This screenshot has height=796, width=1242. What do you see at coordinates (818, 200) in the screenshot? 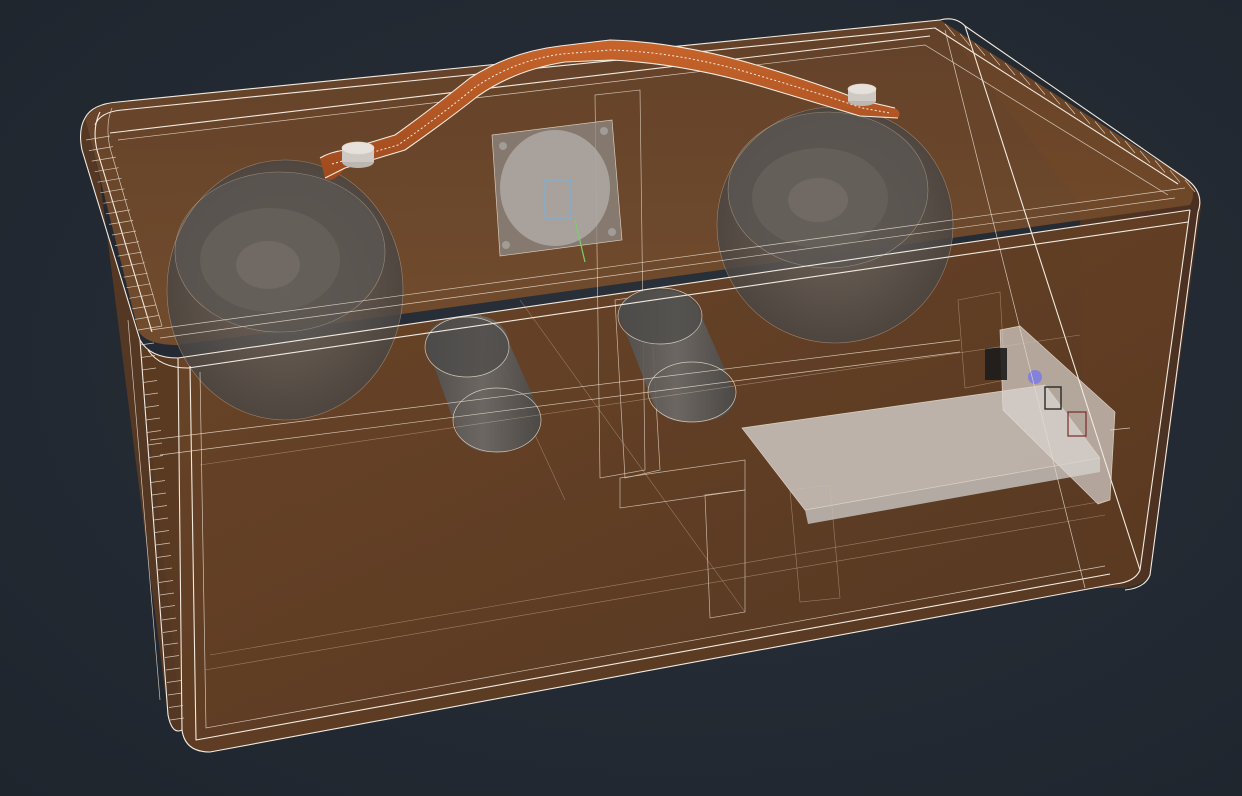
I see `right-woofer-dustcap` at bounding box center [818, 200].